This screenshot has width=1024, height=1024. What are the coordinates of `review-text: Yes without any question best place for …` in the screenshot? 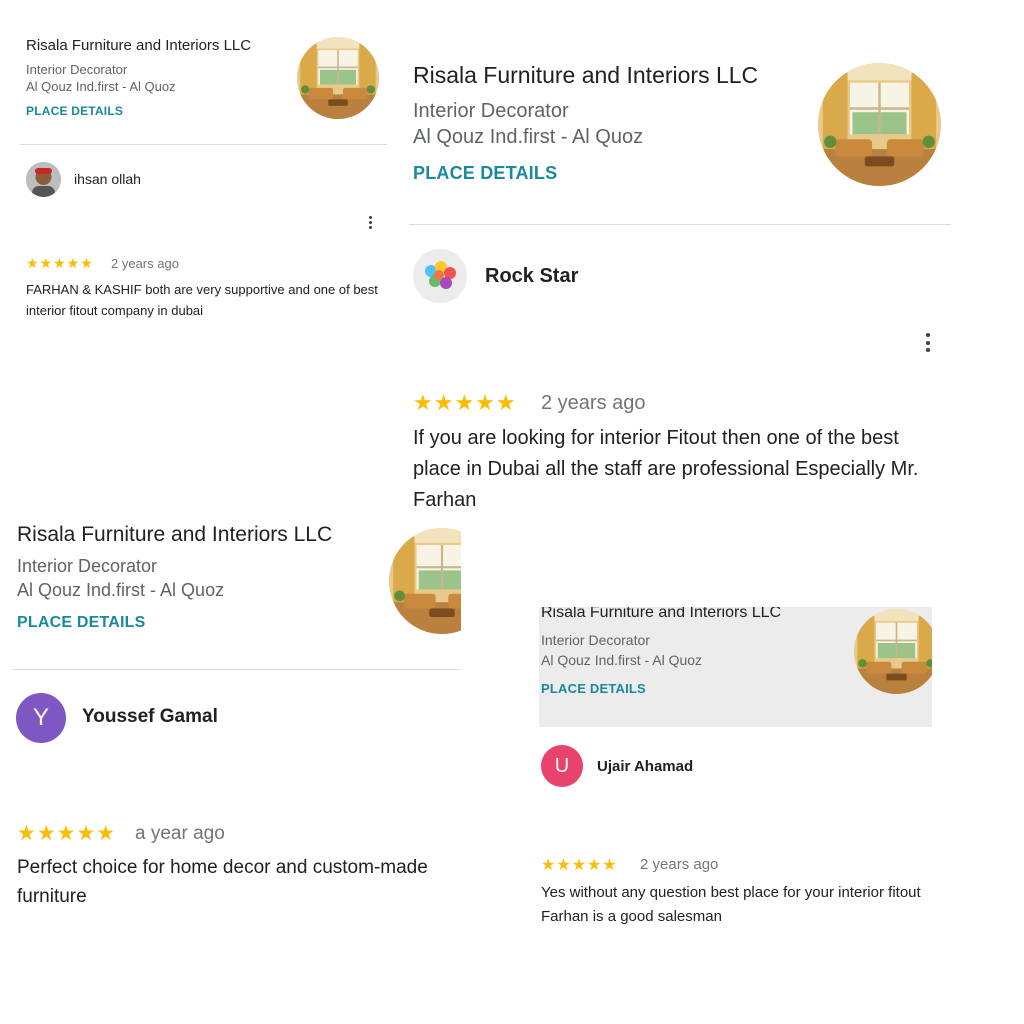 It's located at (731, 904).